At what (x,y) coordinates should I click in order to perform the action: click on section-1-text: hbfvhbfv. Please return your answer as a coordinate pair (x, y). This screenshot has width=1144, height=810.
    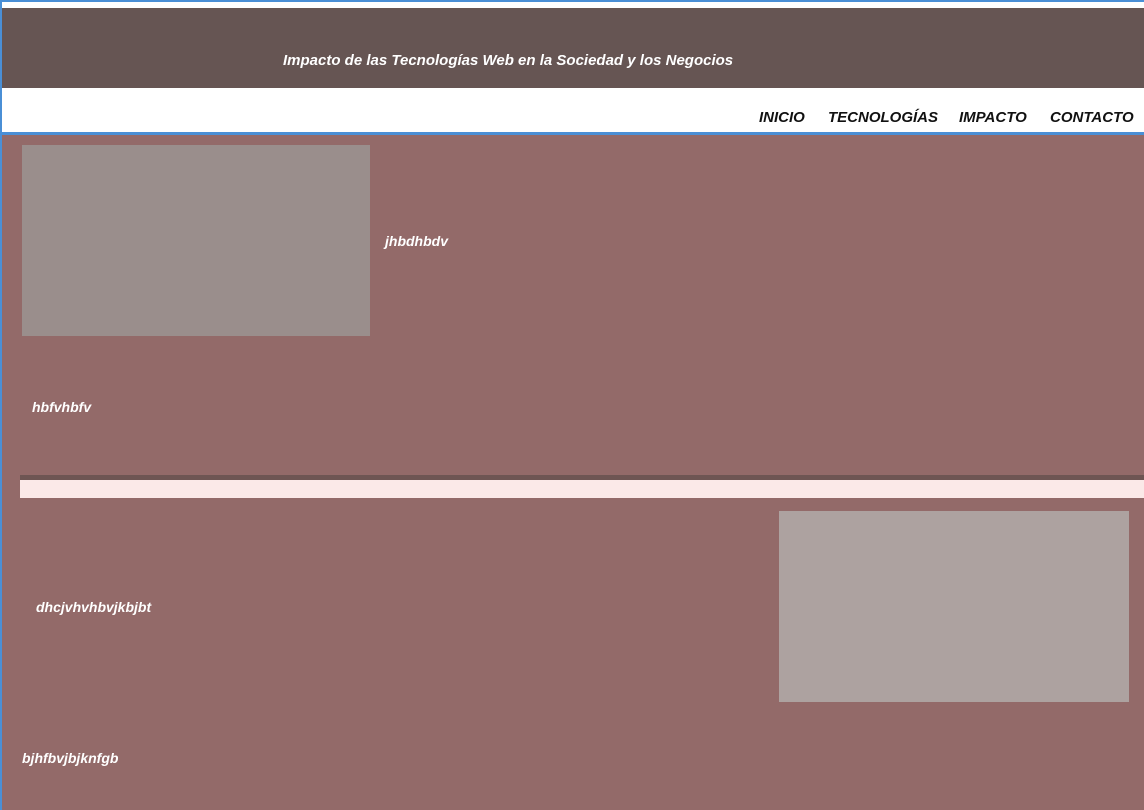
    Looking at the image, I should click on (62, 407).